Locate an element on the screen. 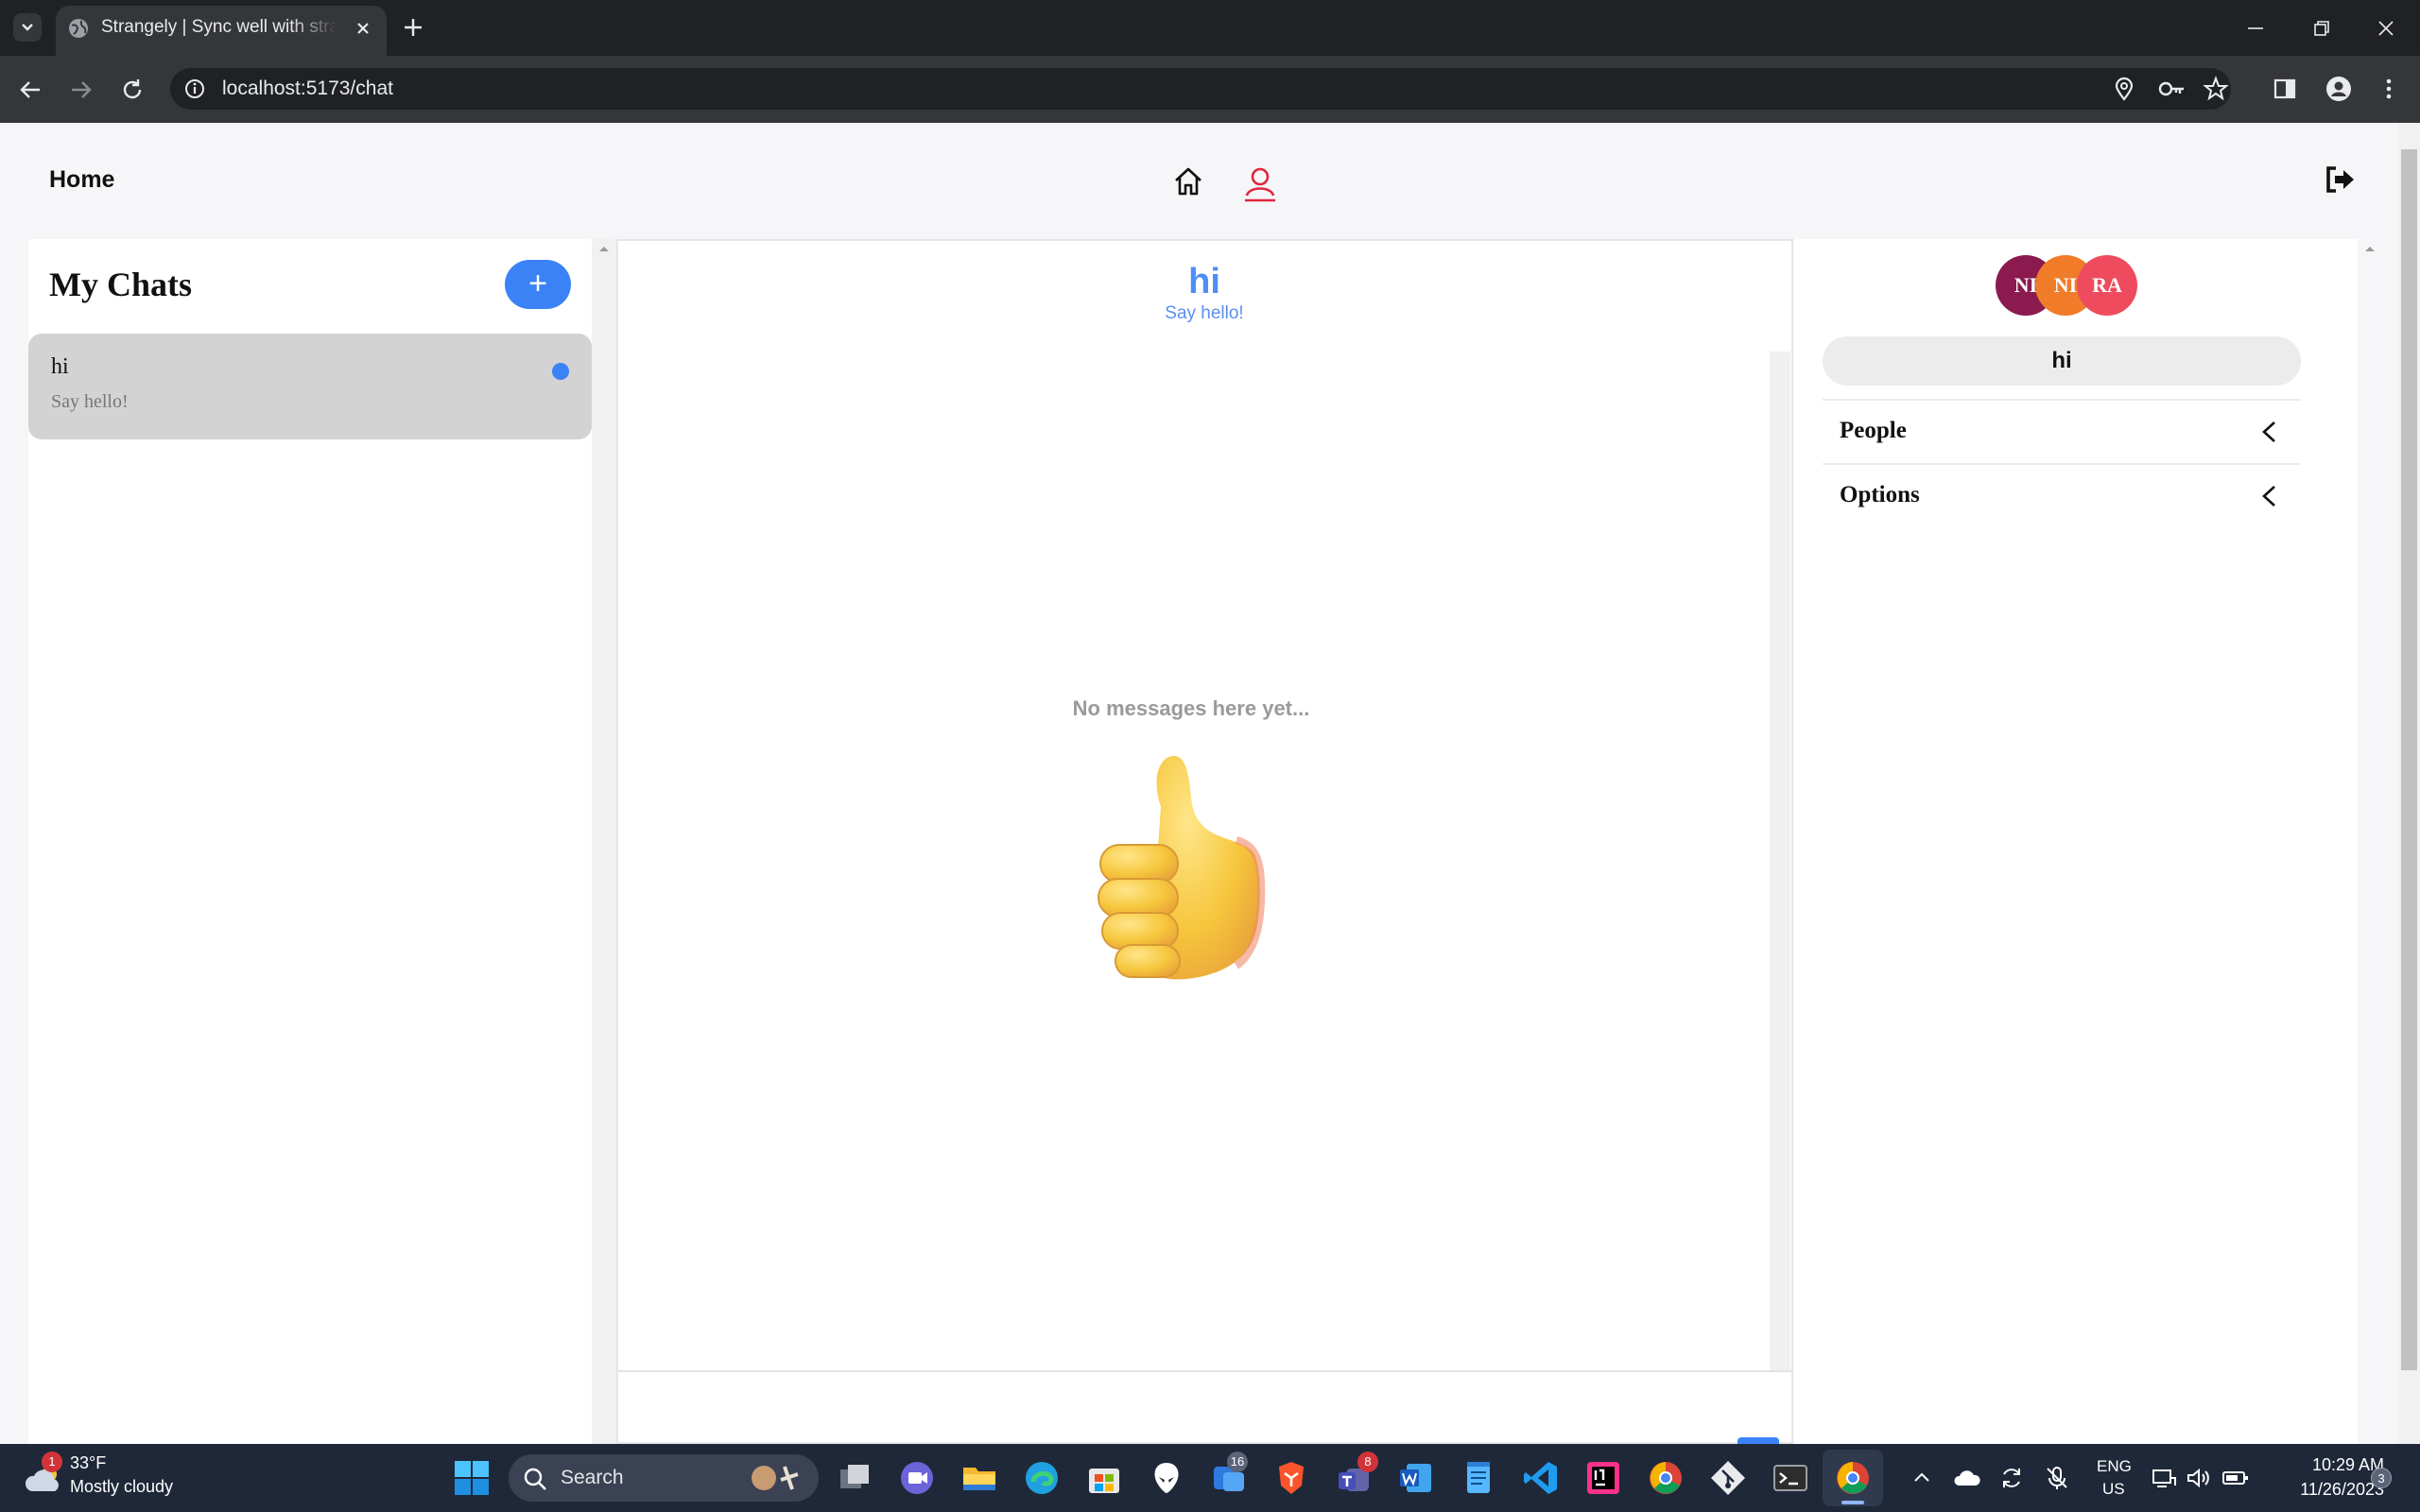 The width and height of the screenshot is (2420, 1512). bookmark-star-icon is located at coordinates (2216, 89).